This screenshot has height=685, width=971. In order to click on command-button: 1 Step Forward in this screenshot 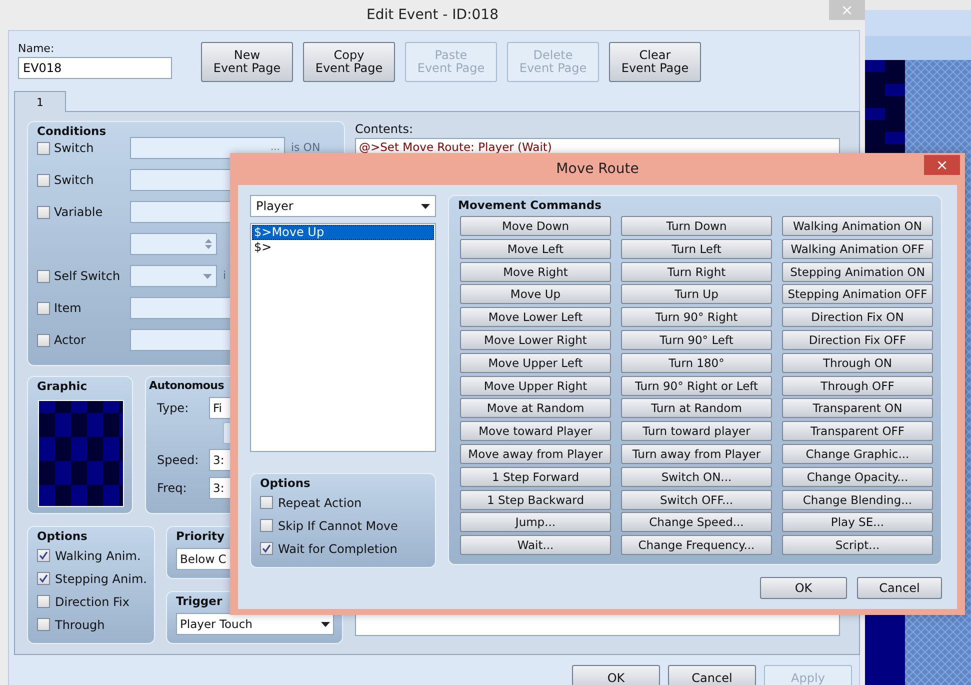, I will do `click(535, 476)`.